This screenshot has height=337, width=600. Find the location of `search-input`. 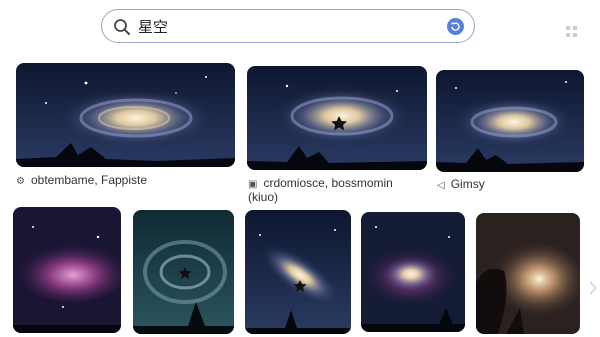

search-input is located at coordinates (288, 26).